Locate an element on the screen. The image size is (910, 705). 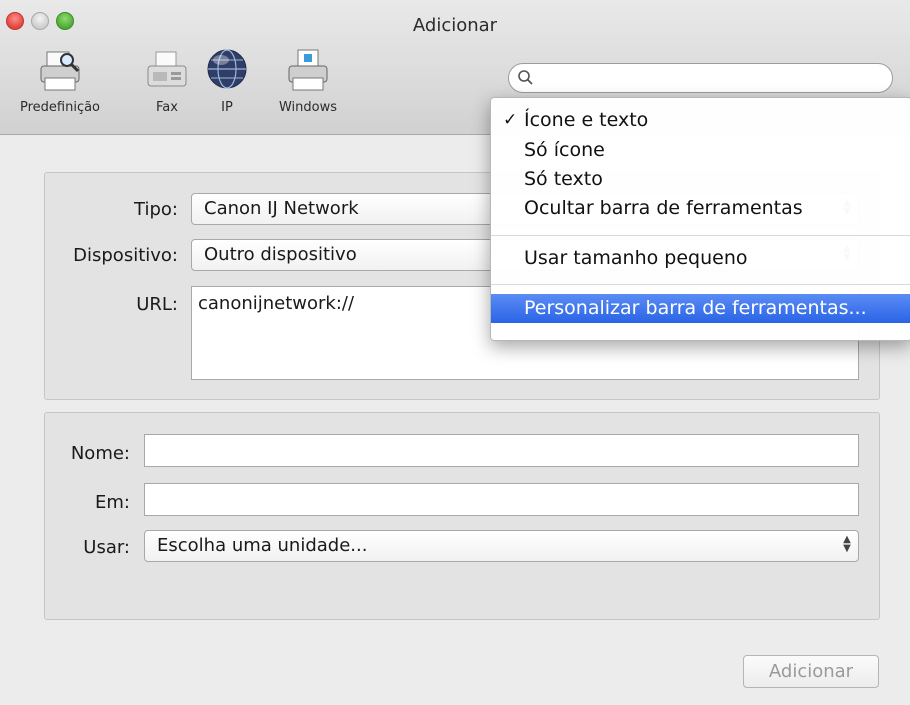
add-button: Adicionar is located at coordinates (811, 671).